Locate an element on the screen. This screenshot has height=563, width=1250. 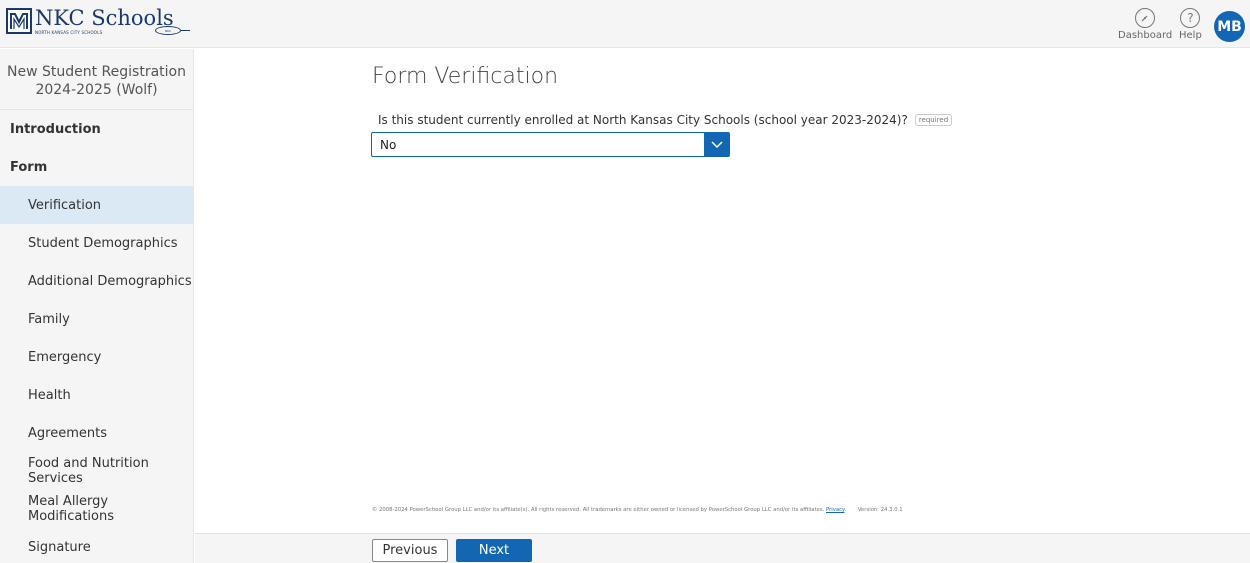
previous-button: Previous is located at coordinates (410, 550).